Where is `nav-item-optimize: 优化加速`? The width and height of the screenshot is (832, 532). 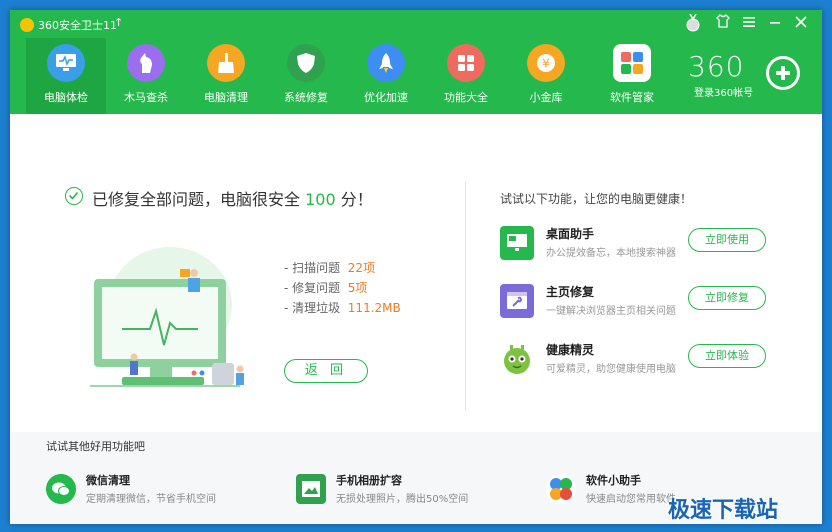
nav-item-optimize: 优化加速 is located at coordinates (386, 76).